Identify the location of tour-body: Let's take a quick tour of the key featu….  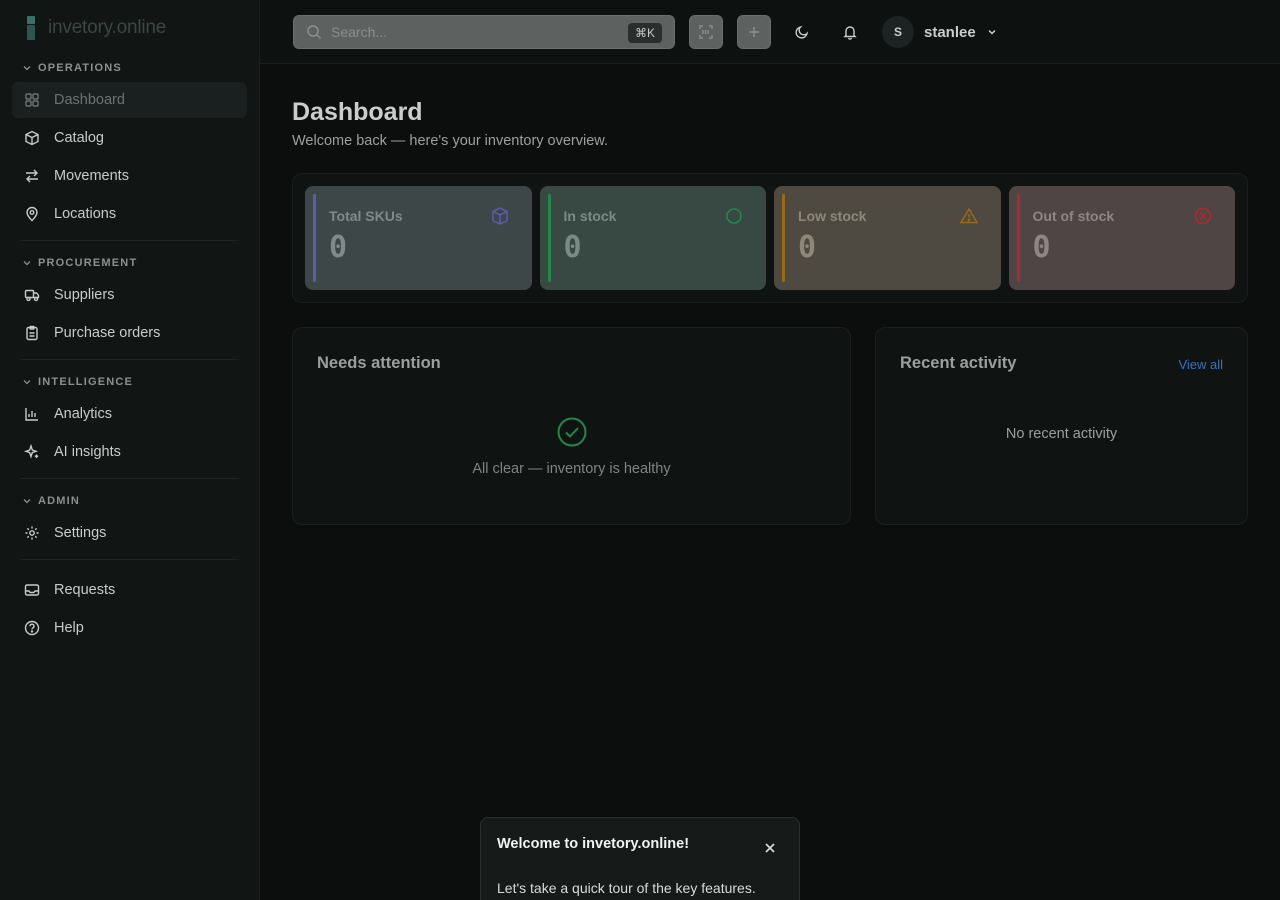
(626, 888).